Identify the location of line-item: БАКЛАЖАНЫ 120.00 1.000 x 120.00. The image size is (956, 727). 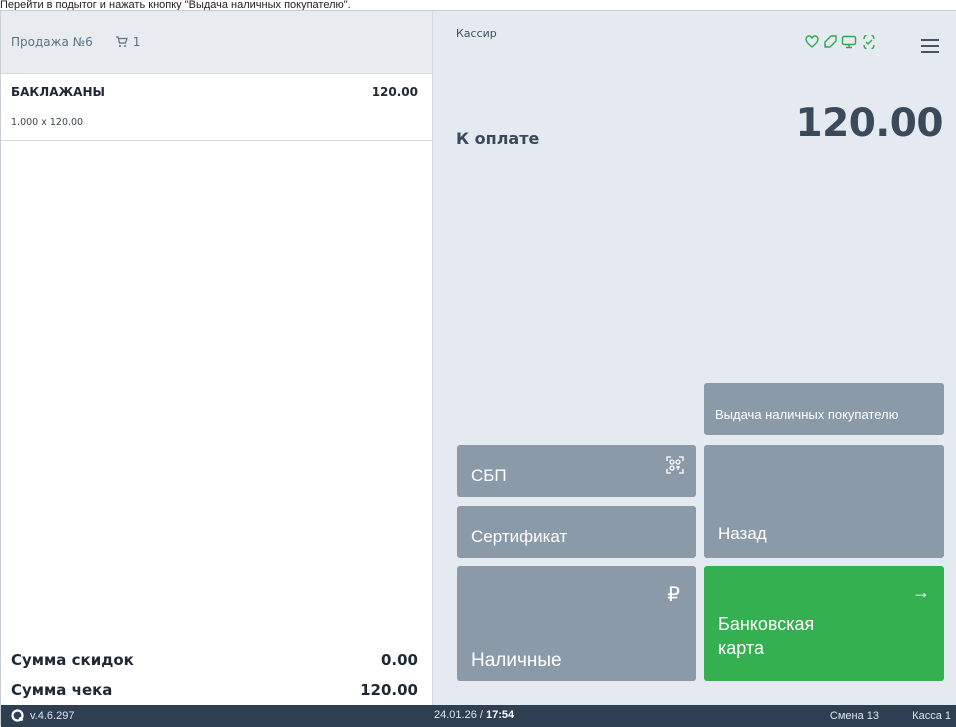
(216, 107).